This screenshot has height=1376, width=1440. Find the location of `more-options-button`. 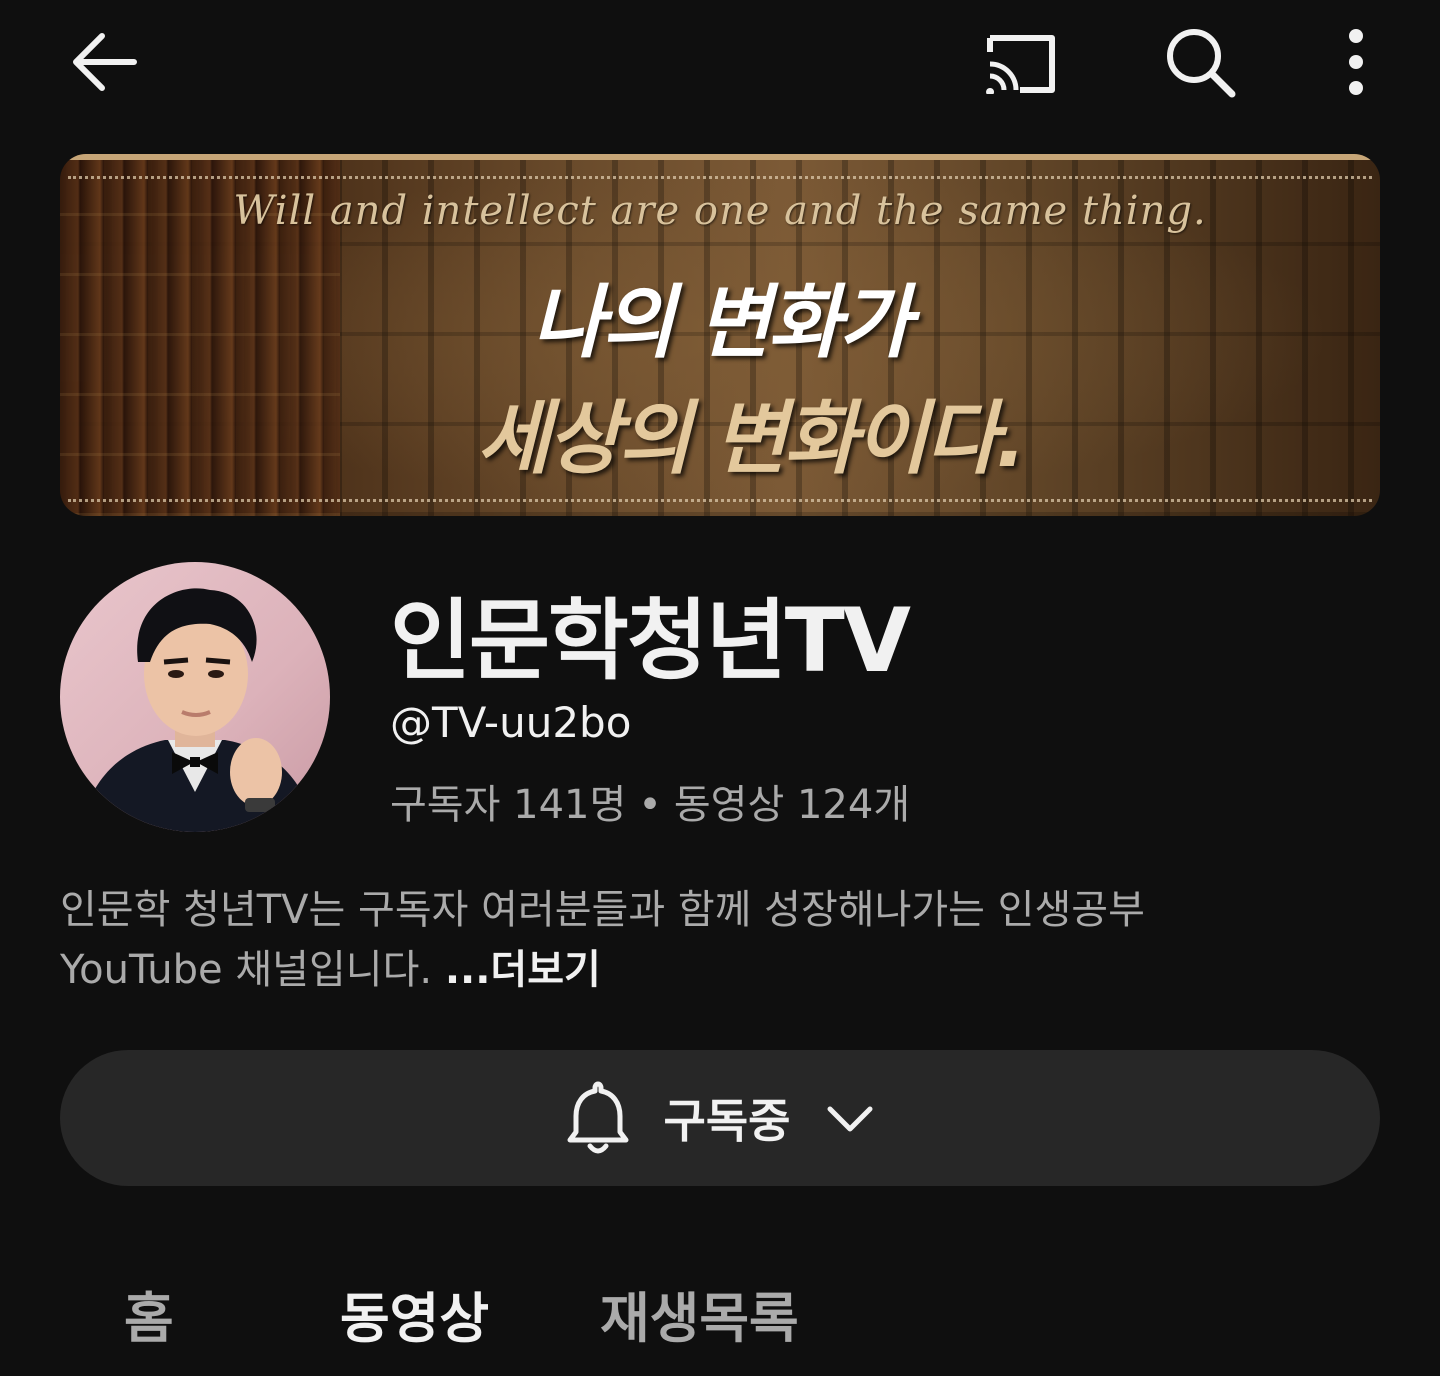

more-options-button is located at coordinates (1356, 62).